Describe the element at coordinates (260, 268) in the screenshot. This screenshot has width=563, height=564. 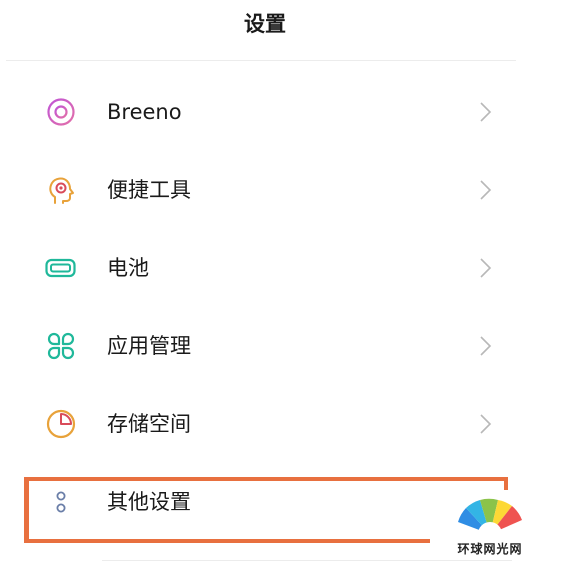
I see `menu-item-battery: 电池` at that location.